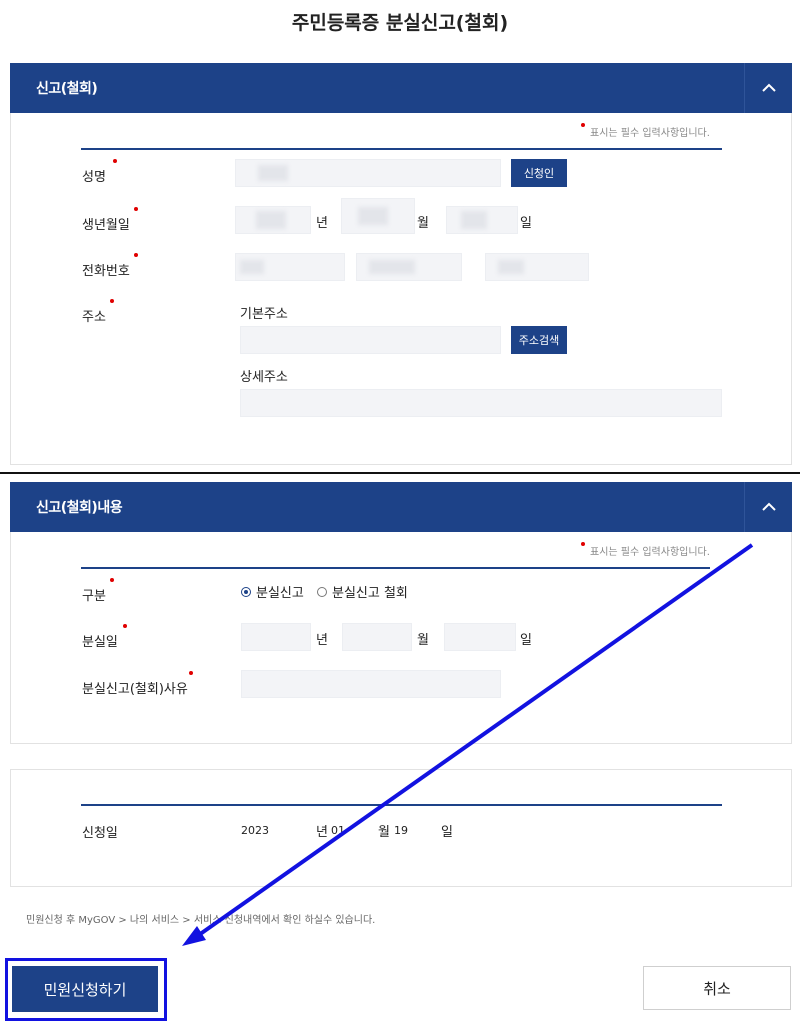  Describe the element at coordinates (255, 830) in the screenshot. I see `application-year-value: 2023` at that location.